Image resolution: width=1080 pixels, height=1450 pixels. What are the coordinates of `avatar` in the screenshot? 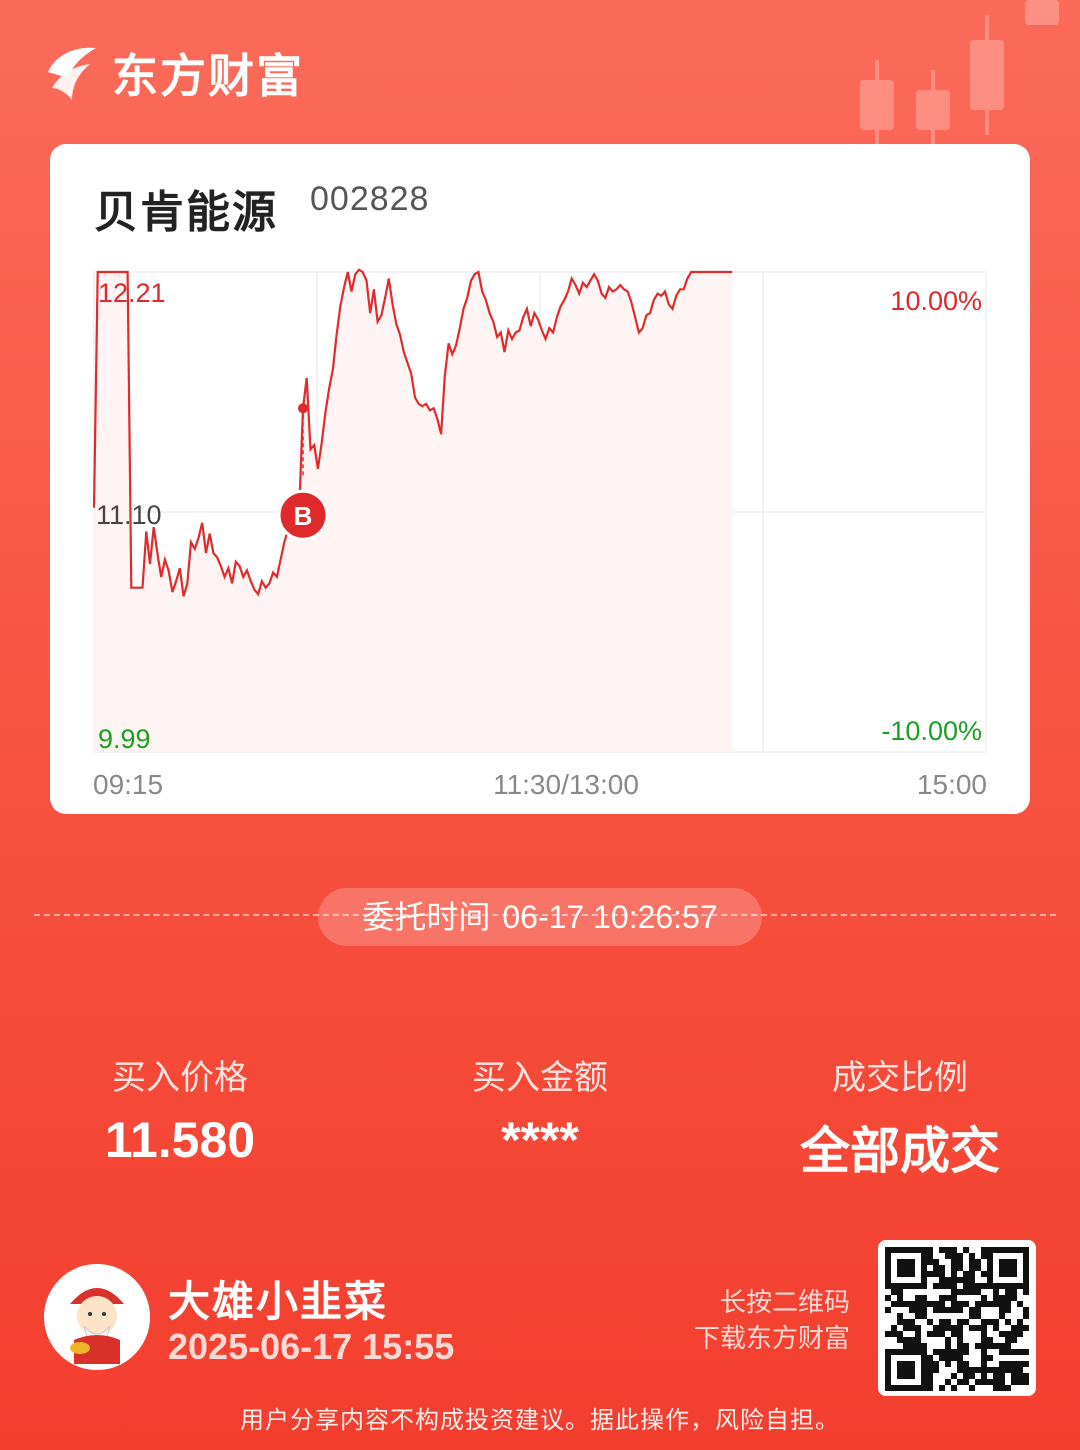 It's located at (97, 1317).